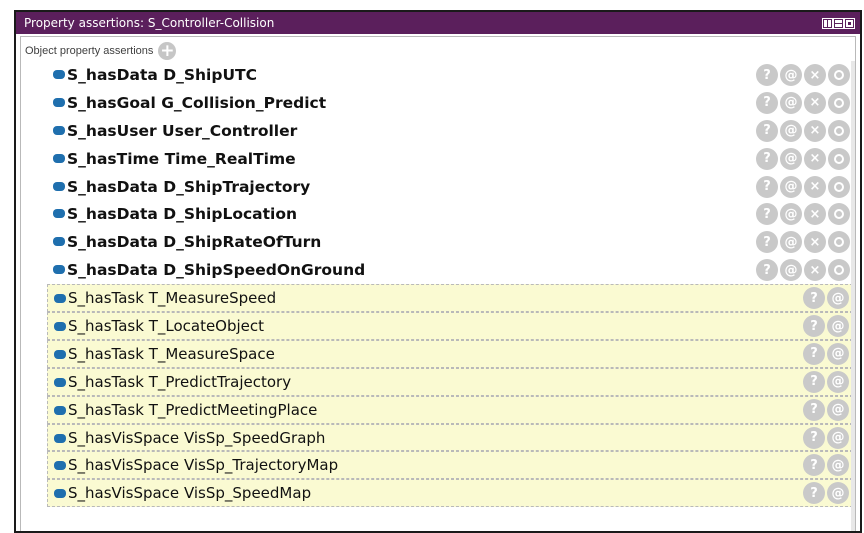 Image resolution: width=864 pixels, height=533 pixels. I want to click on asserted-assertion-row: S_hasData D_ShipUTC? @ ×, so click(438, 75).